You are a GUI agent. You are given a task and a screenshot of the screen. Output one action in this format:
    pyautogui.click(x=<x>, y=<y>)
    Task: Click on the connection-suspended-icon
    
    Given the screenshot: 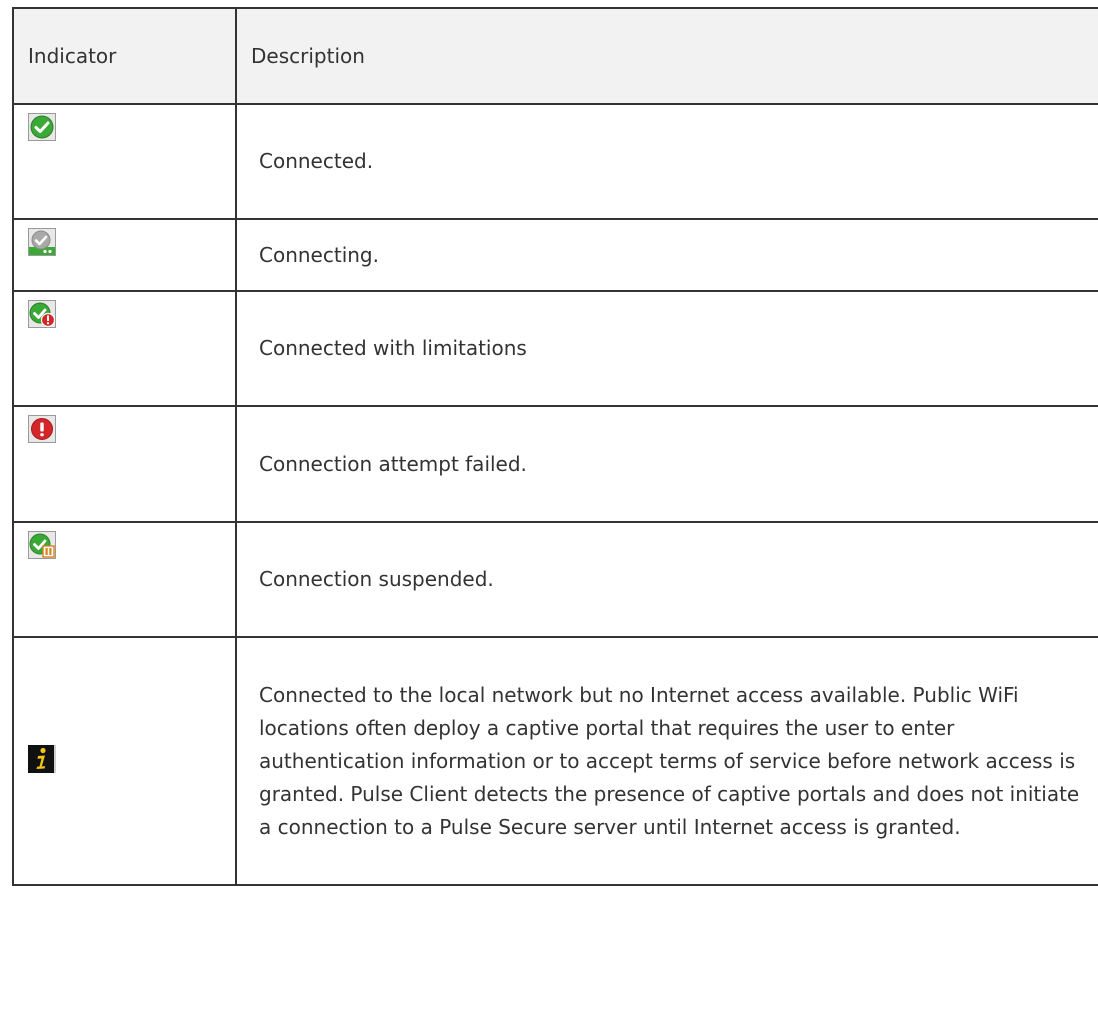 What is the action you would take?
    pyautogui.click(x=42, y=545)
    